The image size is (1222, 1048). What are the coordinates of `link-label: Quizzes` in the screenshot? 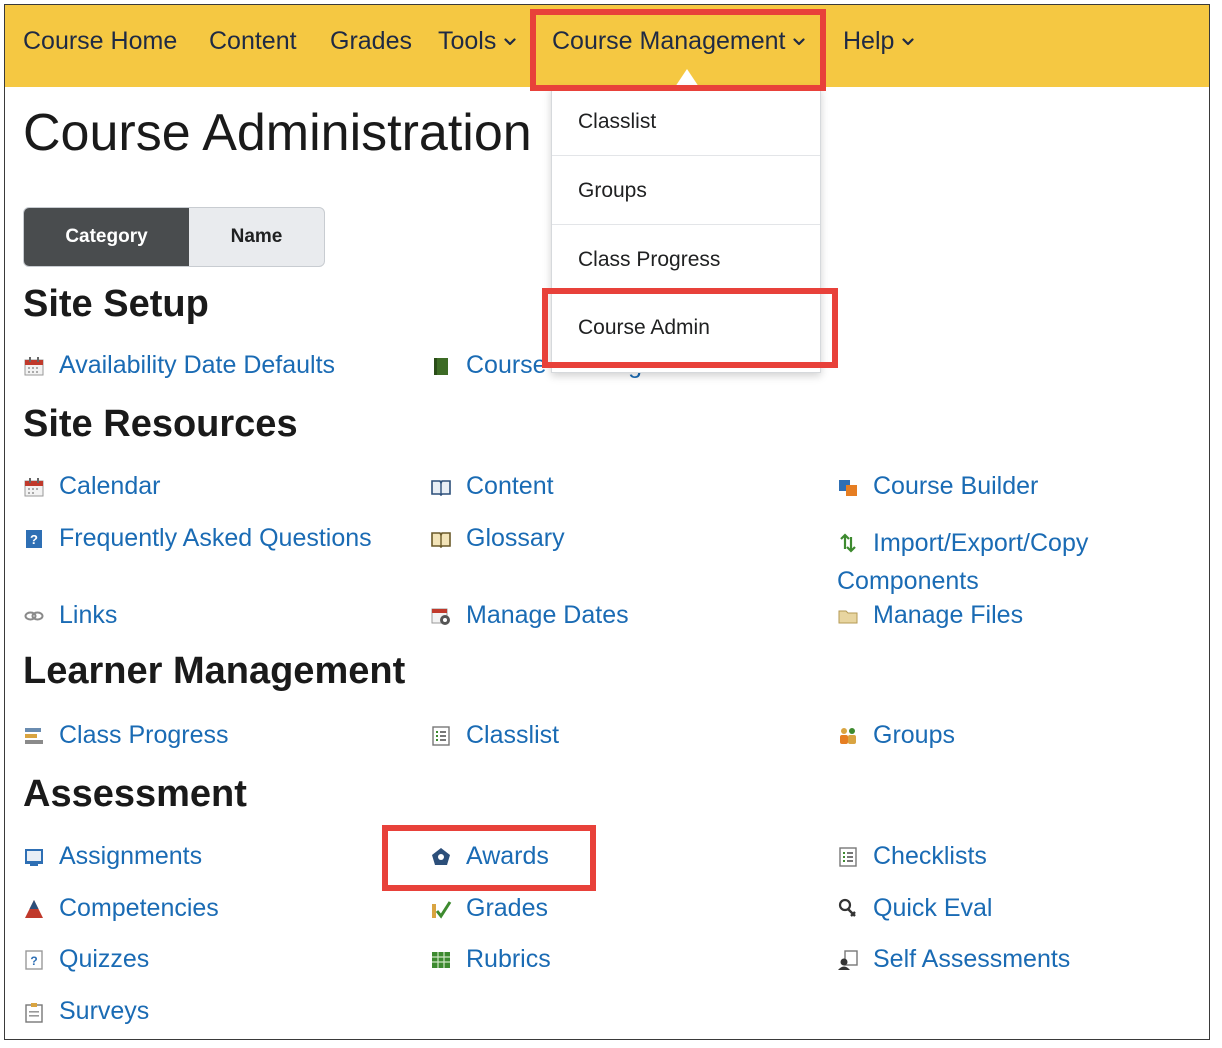 It's located at (104, 959).